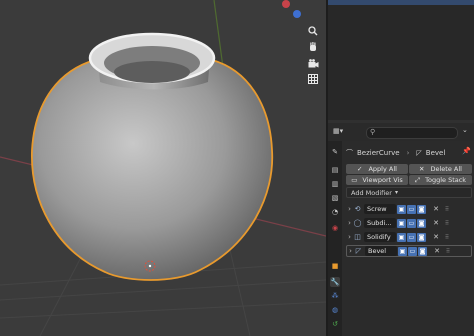 This screenshot has width=474, height=336. What do you see at coordinates (335, 324) in the screenshot?
I see `constraint-tab-icon: ↺` at bounding box center [335, 324].